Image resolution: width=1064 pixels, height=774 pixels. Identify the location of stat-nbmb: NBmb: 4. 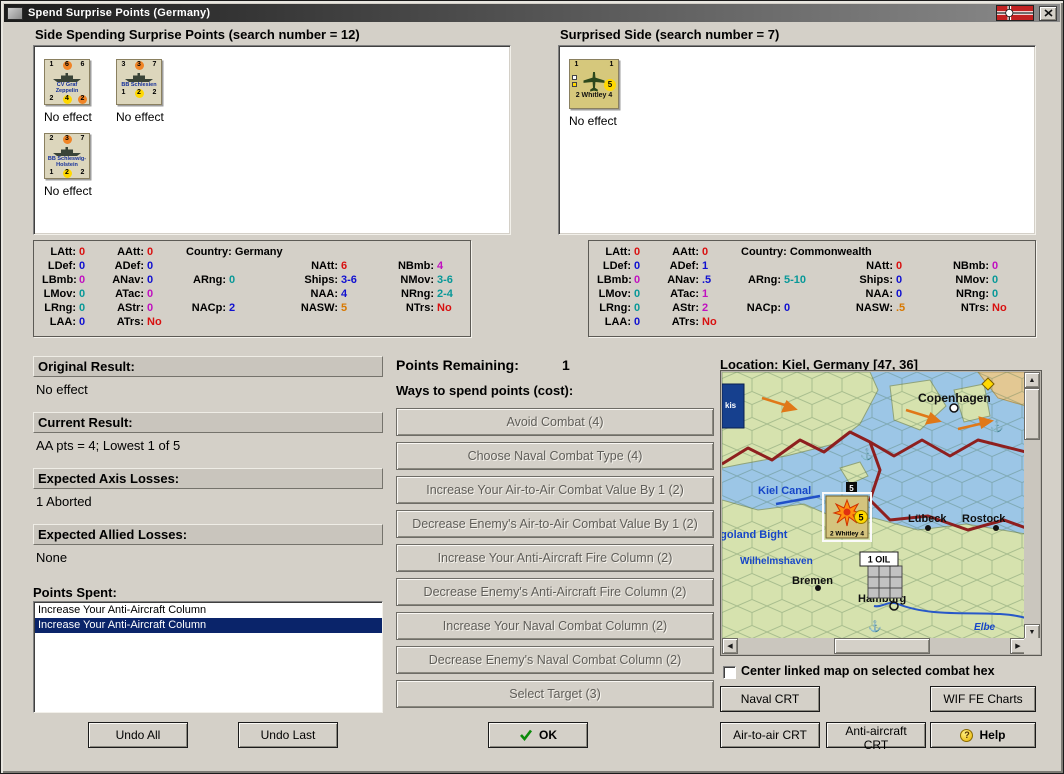
(420, 266).